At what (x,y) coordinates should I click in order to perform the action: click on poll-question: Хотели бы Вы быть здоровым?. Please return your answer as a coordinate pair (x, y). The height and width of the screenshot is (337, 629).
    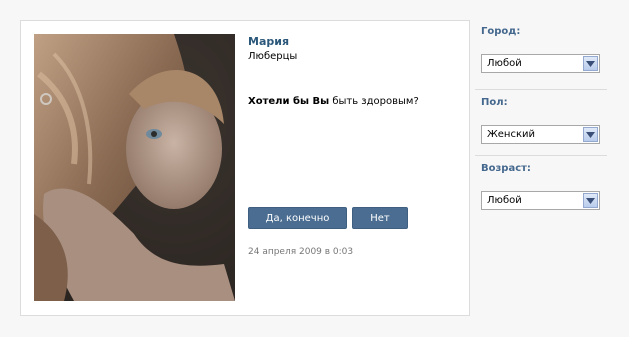
    Looking at the image, I should click on (333, 101).